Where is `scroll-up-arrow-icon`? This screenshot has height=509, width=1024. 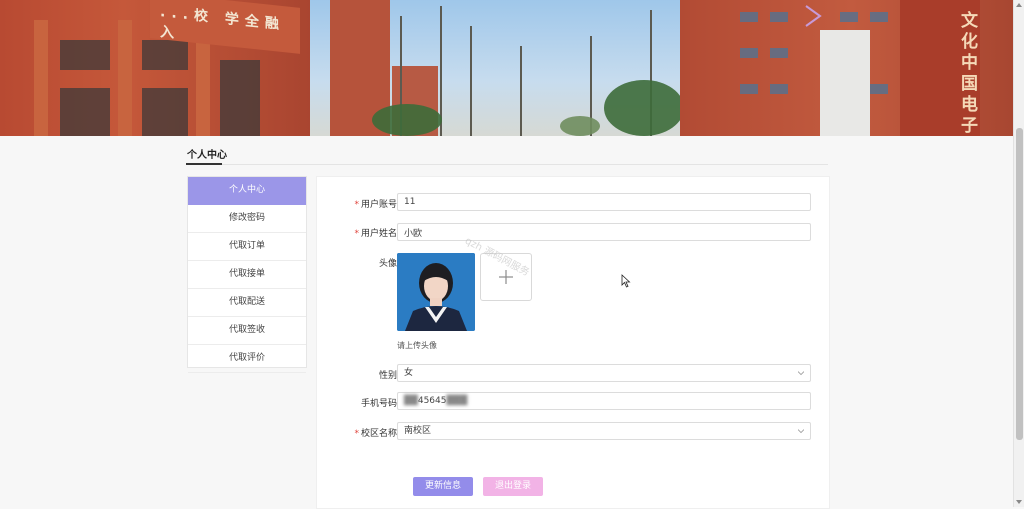 scroll-up-arrow-icon is located at coordinates (1019, 5).